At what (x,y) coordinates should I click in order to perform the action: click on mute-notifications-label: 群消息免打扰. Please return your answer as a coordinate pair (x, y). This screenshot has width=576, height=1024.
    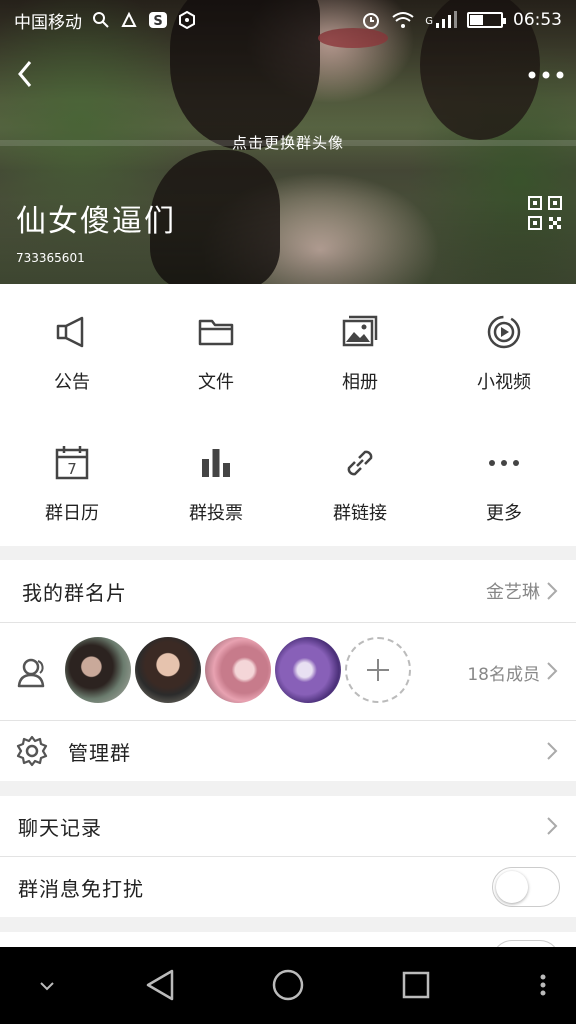
    Looking at the image, I should click on (81, 888).